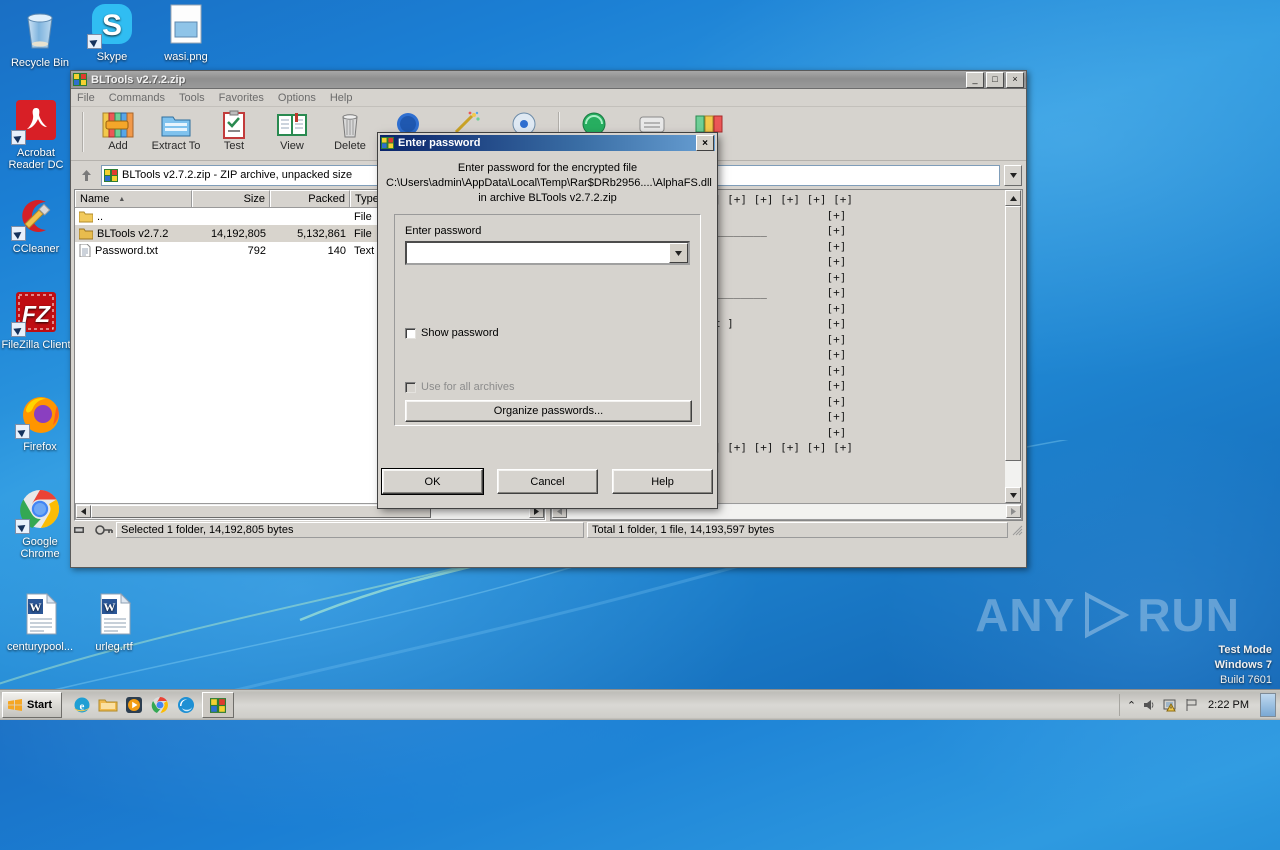 This screenshot has height=850, width=1280. I want to click on preview-vertical-scrollbar, so click(1013, 346).